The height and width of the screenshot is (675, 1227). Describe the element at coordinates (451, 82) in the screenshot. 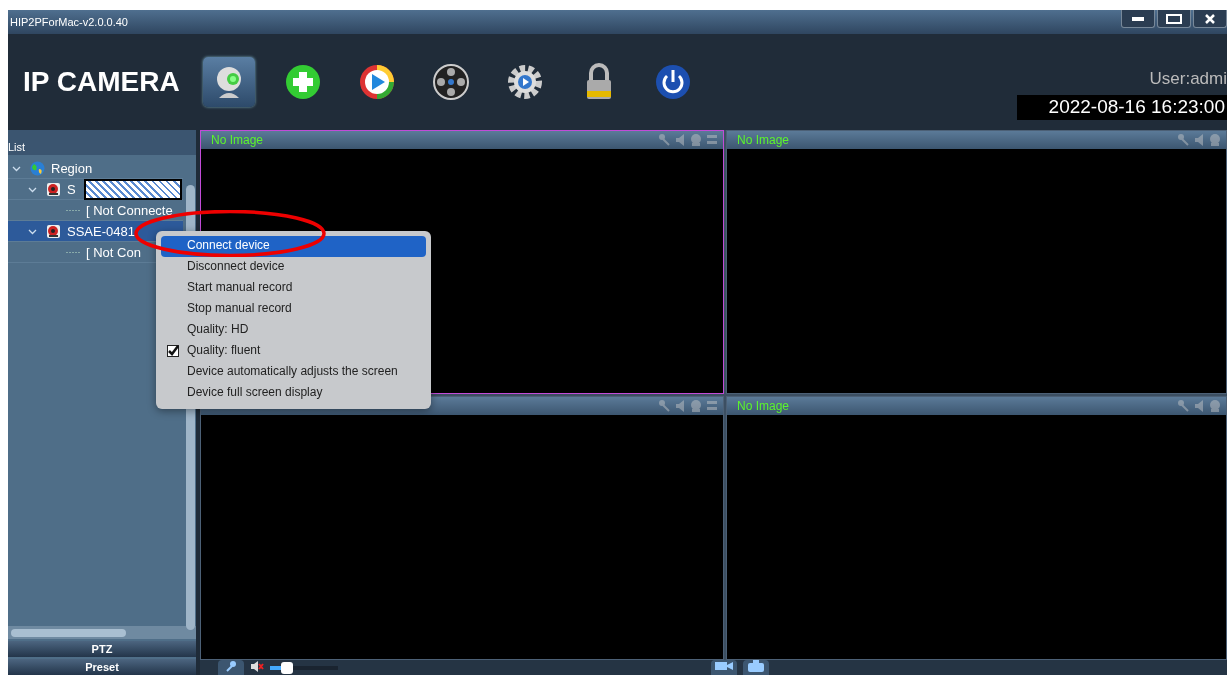

I see `film-reel-icon` at that location.